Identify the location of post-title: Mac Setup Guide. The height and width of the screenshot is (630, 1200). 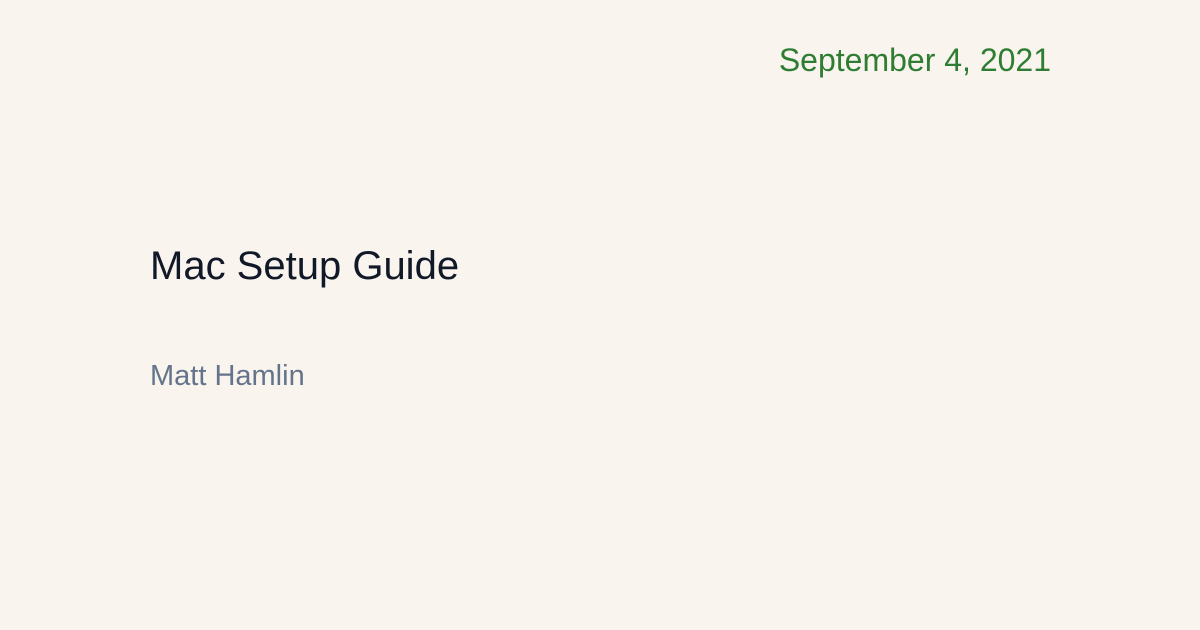
(305, 266).